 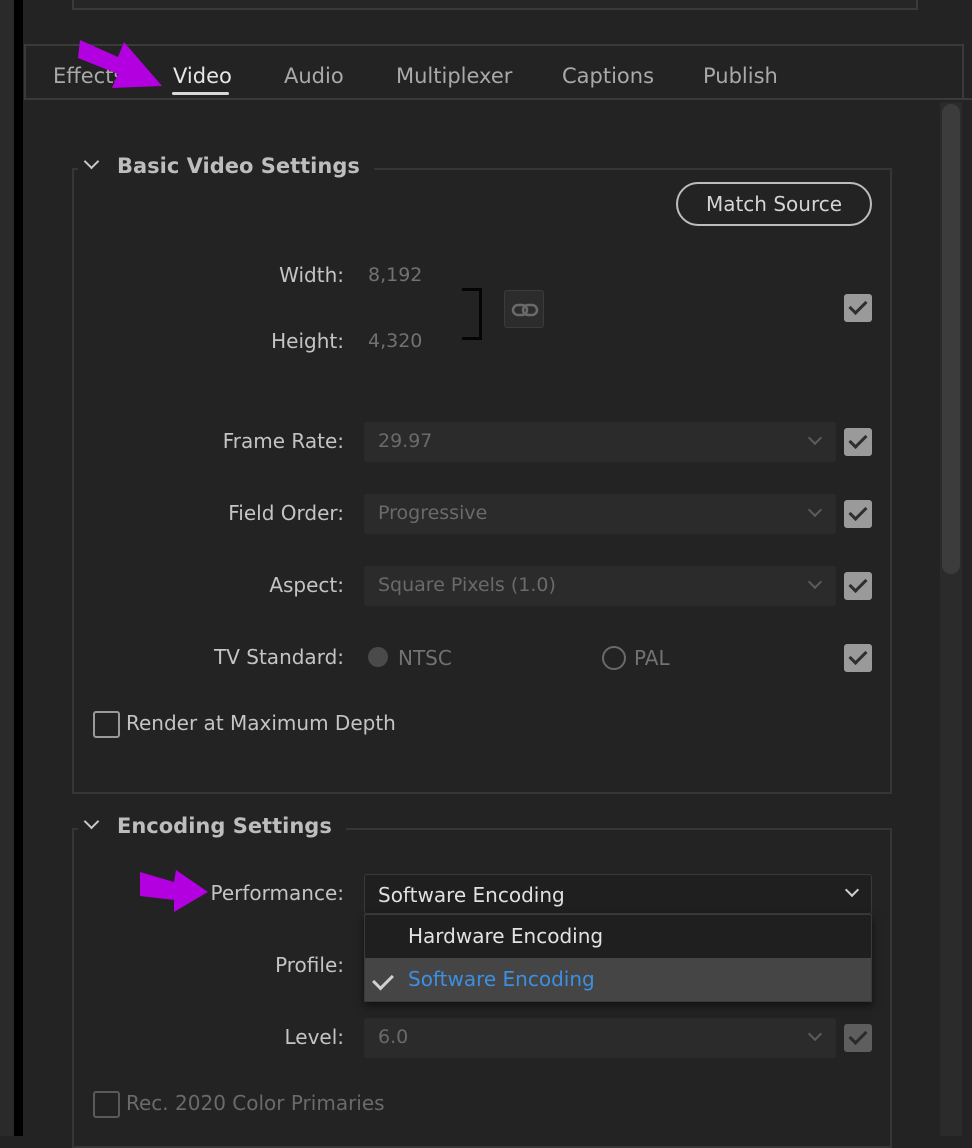 What do you see at coordinates (279, 657) in the screenshot?
I see `tv-standard-label: TV Standard:` at bounding box center [279, 657].